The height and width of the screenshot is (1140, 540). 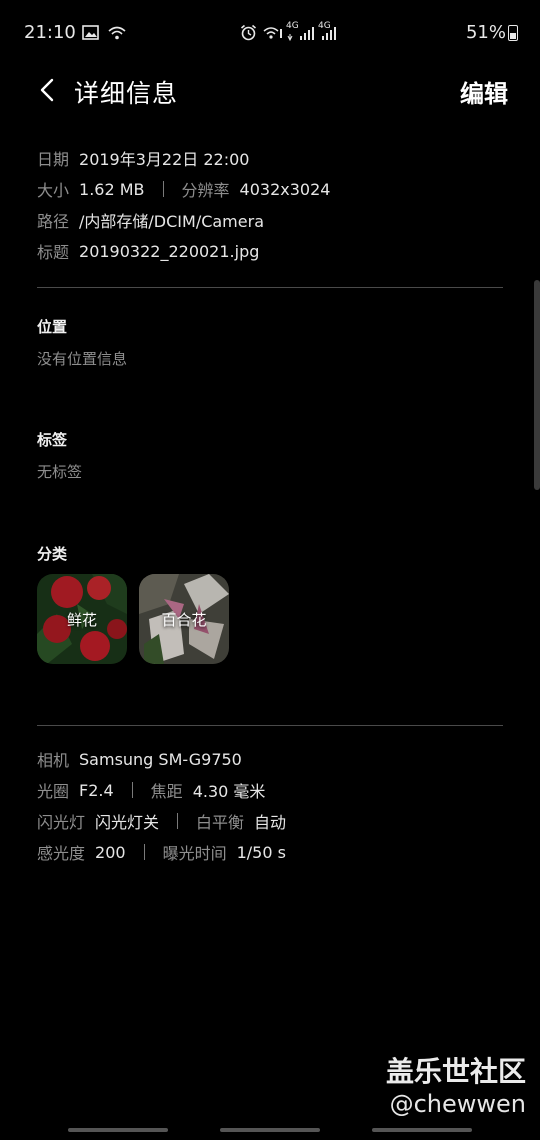 What do you see at coordinates (48, 90) in the screenshot?
I see `back-arrow-icon` at bounding box center [48, 90].